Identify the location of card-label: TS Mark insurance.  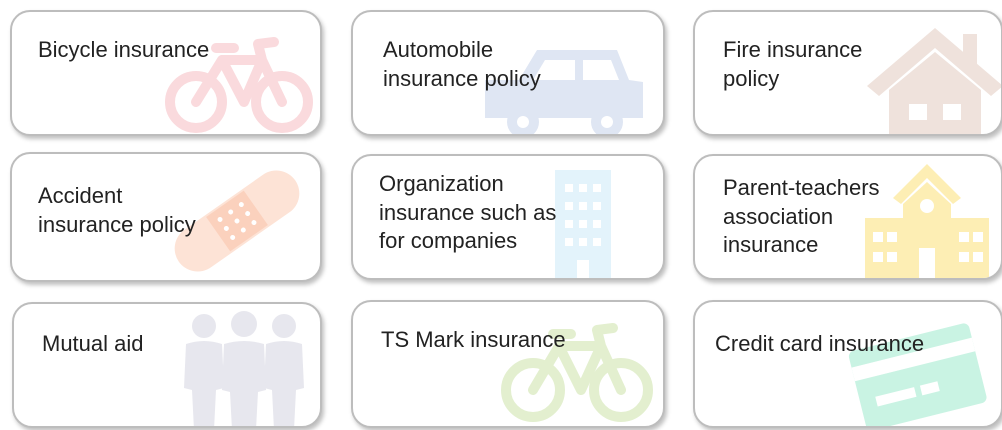
(473, 339).